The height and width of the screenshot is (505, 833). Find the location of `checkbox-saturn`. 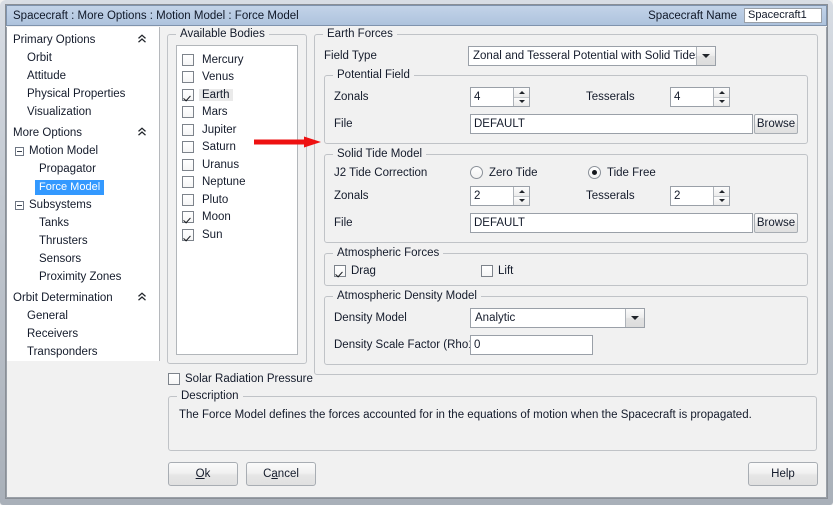

checkbox-saturn is located at coordinates (188, 147).